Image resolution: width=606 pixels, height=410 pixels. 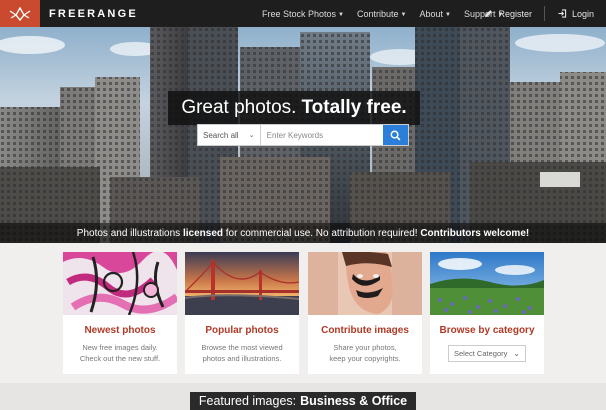 I want to click on card-description-line: New free images daily., so click(x=120, y=347).